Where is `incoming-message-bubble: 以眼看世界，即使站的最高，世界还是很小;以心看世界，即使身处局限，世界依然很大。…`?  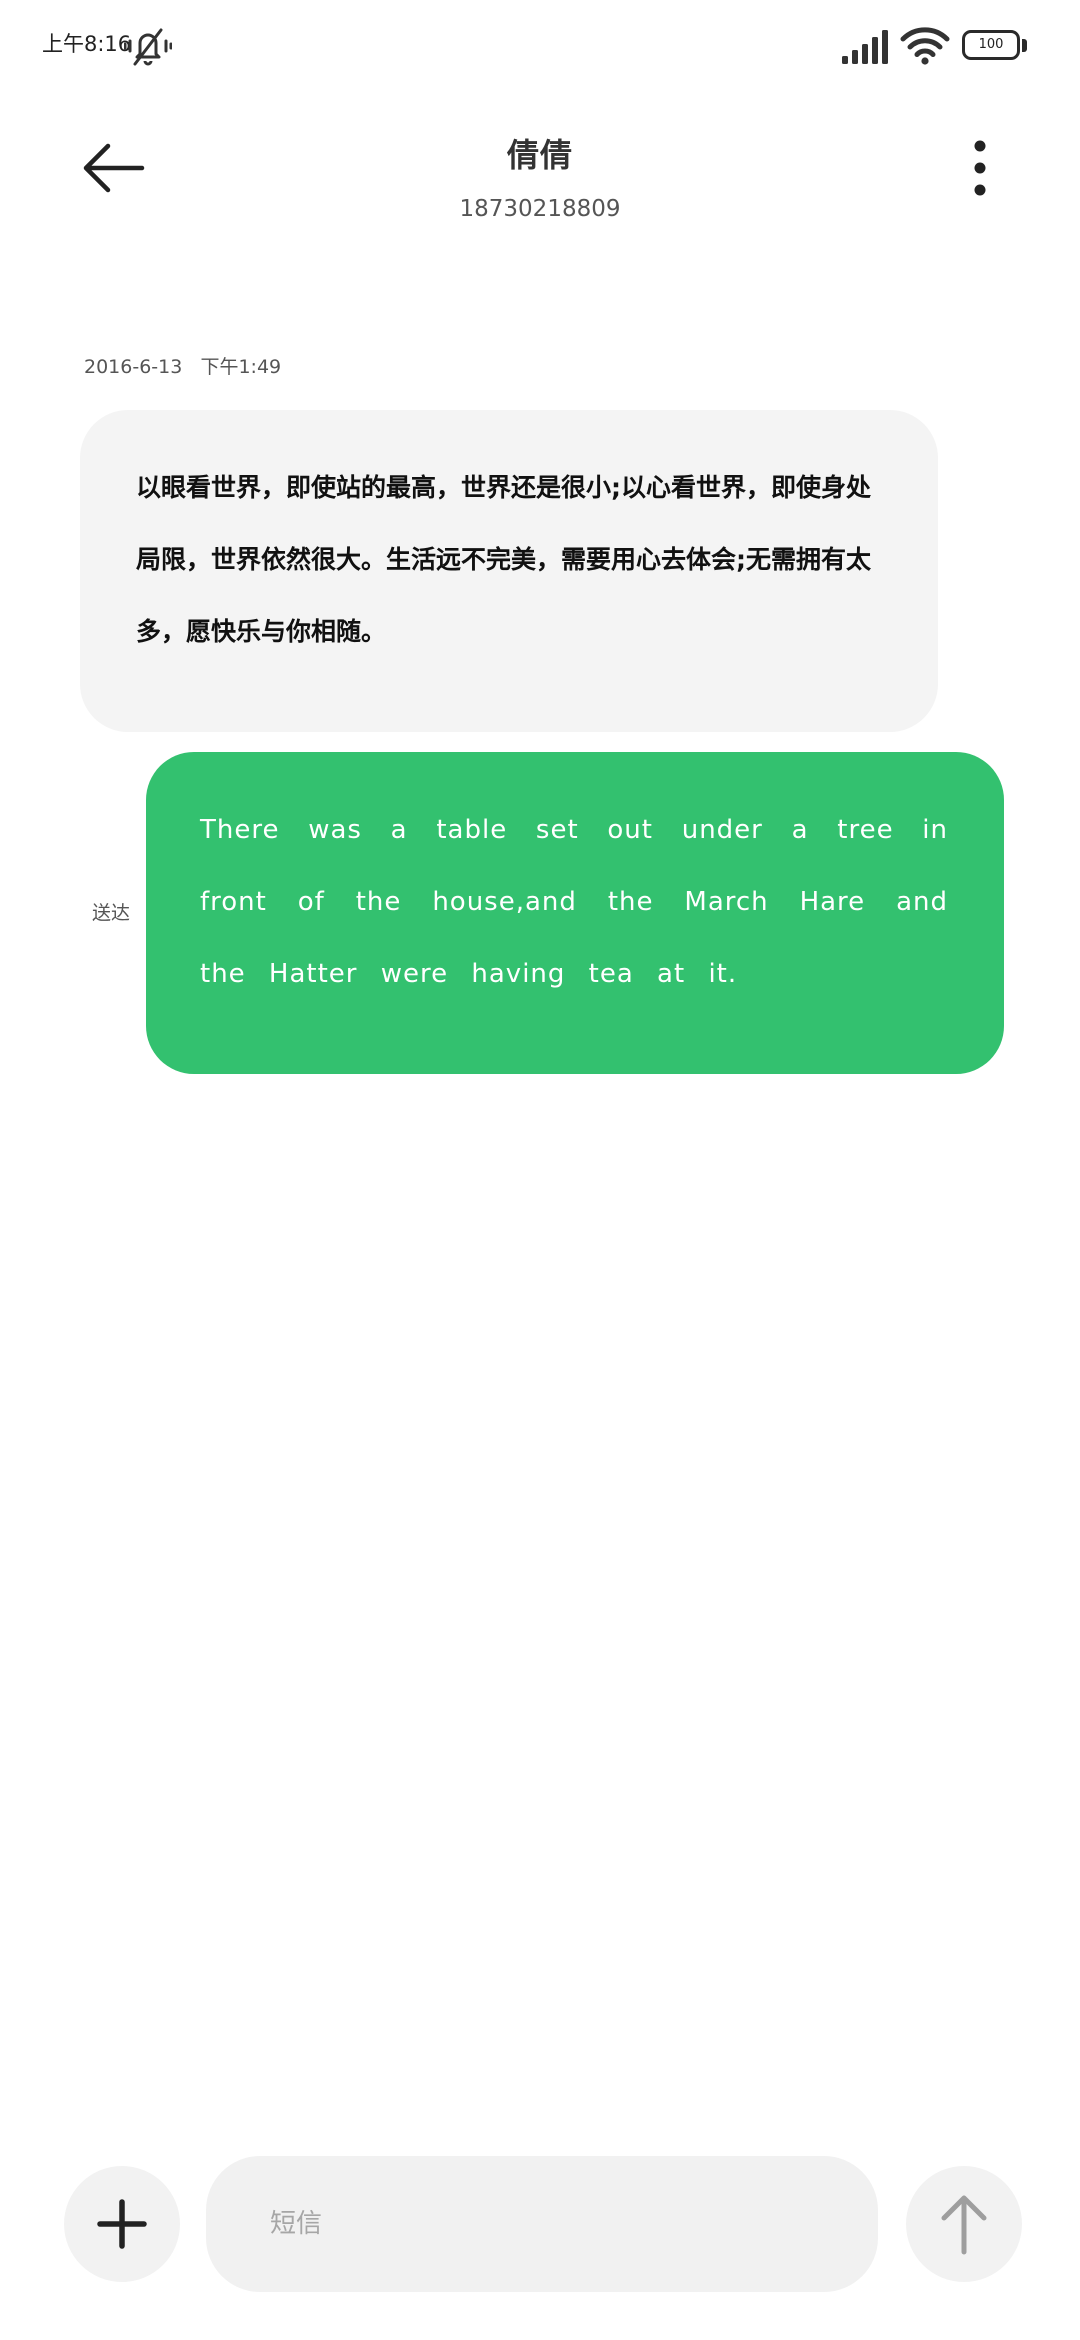
incoming-message-bubble: 以眼看世界，即使站的最高，世界还是很小;以心看世界，即使身处局限，世界依然很大。… is located at coordinates (509, 571).